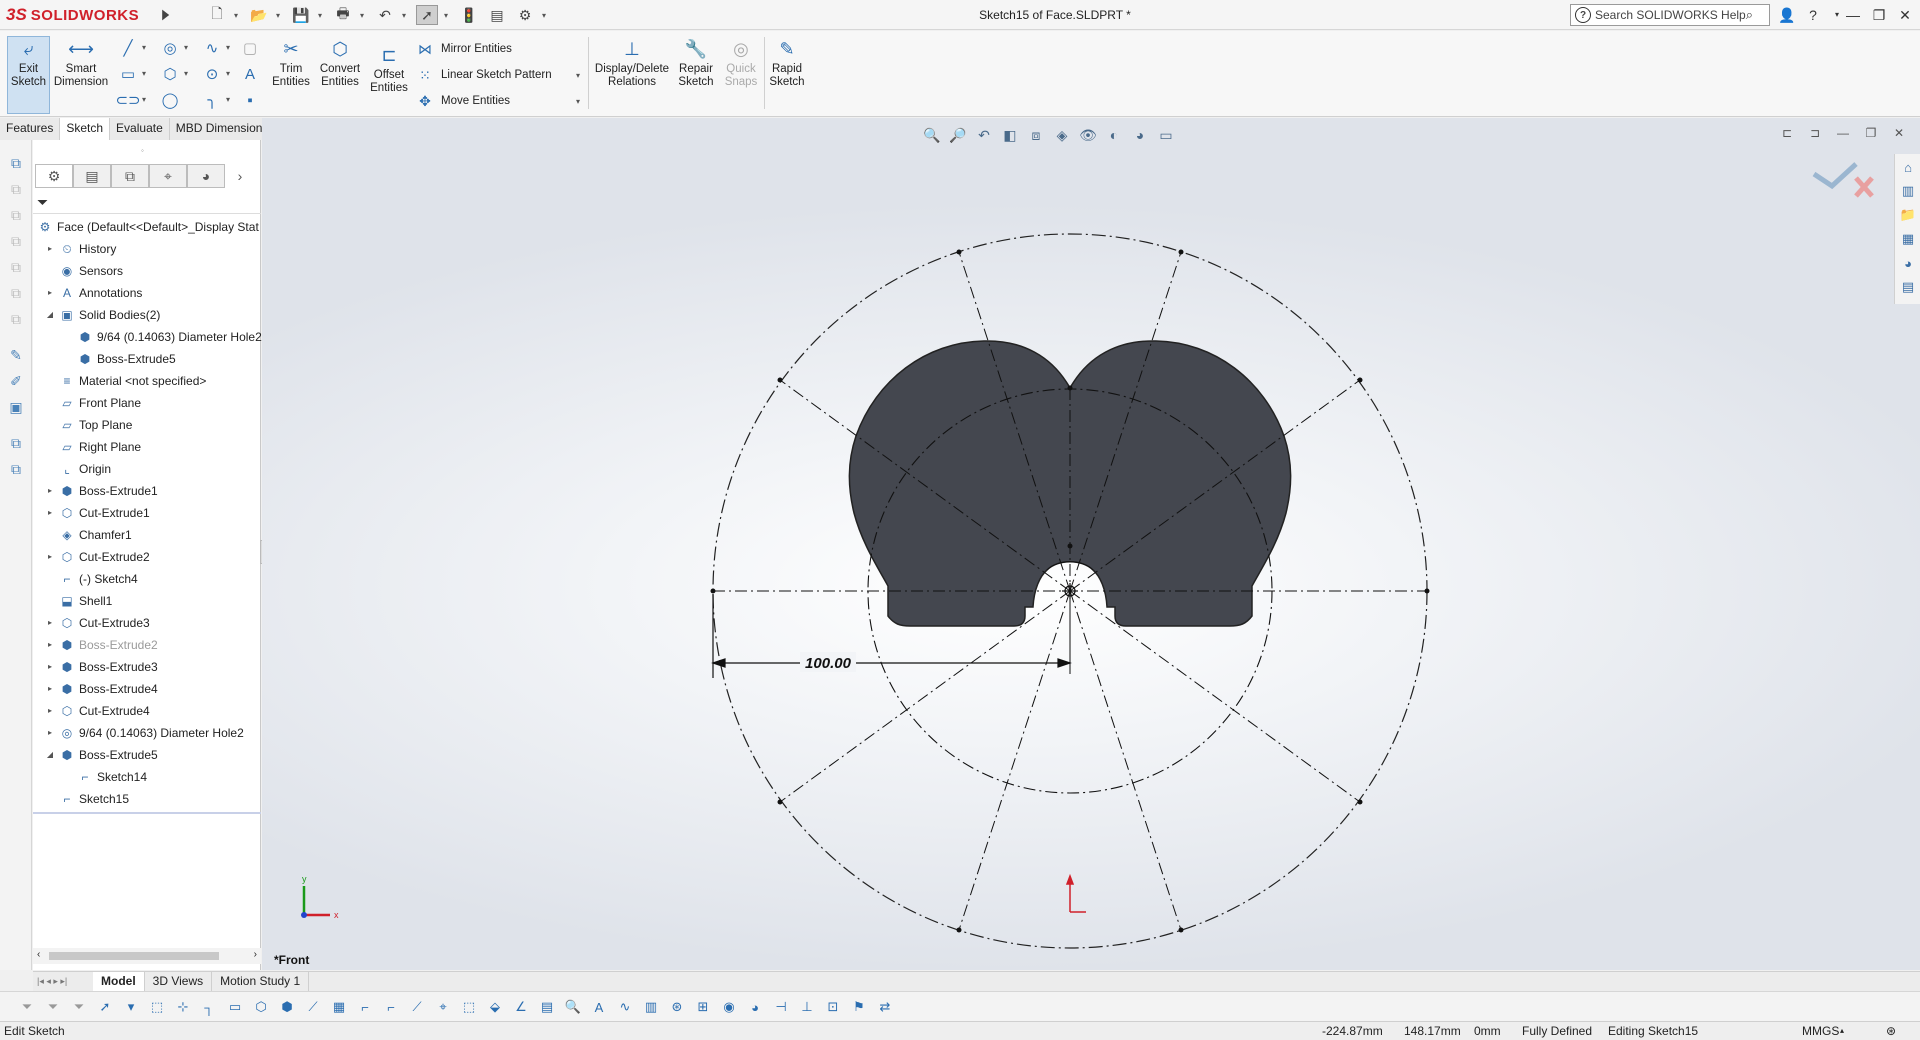 The image size is (1920, 1040). What do you see at coordinates (1787, 133) in the screenshot?
I see `viewport-collapse-icon: ⊏` at bounding box center [1787, 133].